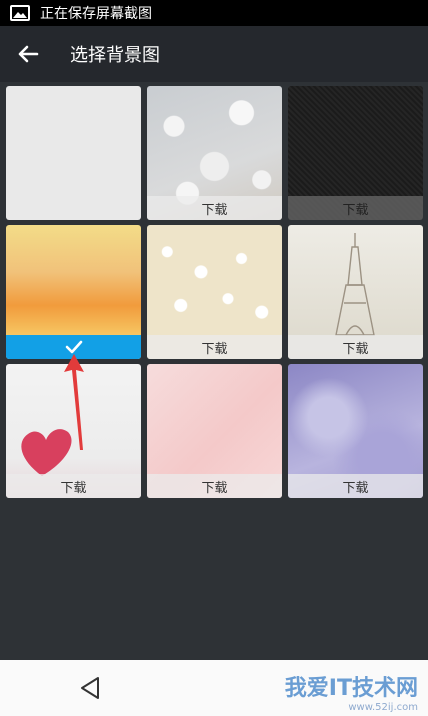  I want to click on background-tile-dark: 下载, so click(355, 153).